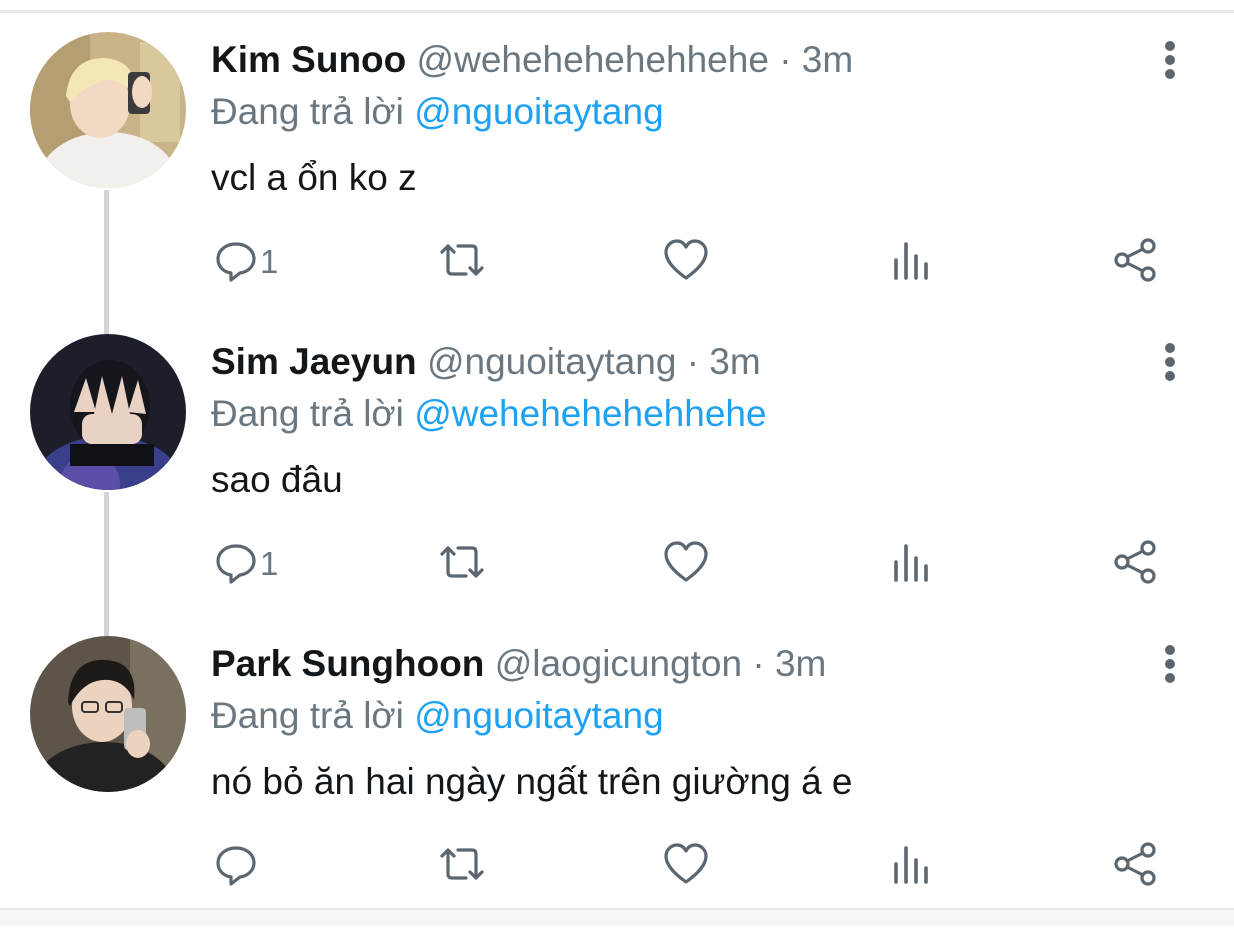 The height and width of the screenshot is (938, 1234). Describe the element at coordinates (532, 781) in the screenshot. I see `tweet-text: nó bỏ ăn hai ngày ngất trên giường á e` at that location.